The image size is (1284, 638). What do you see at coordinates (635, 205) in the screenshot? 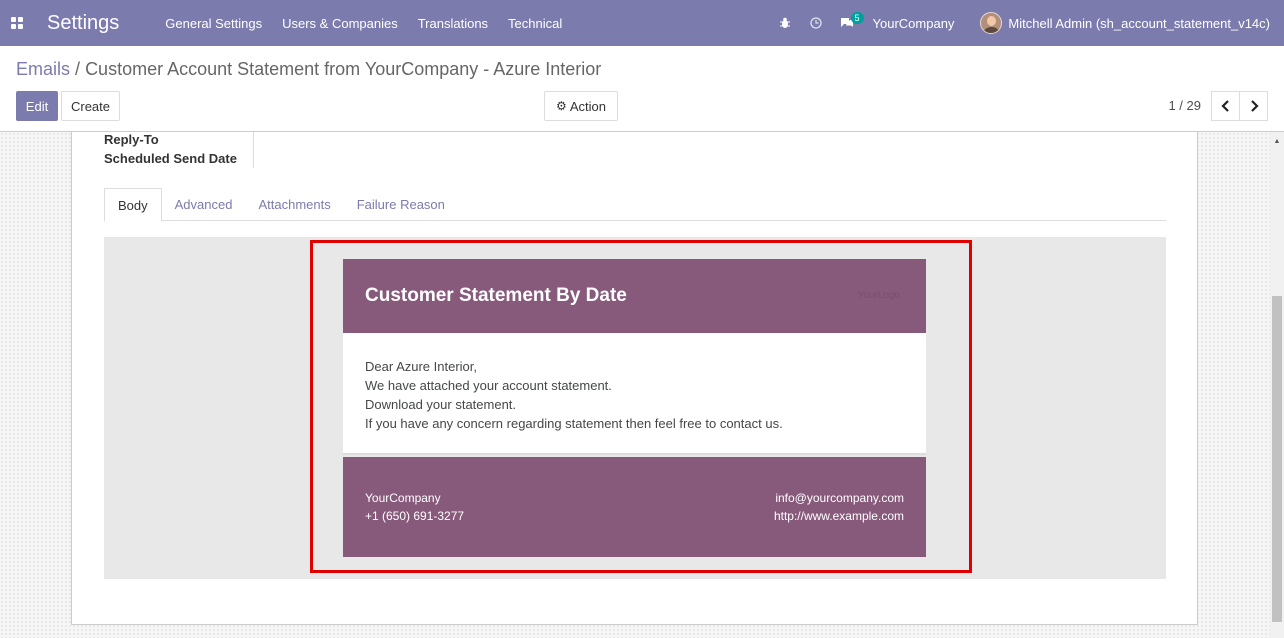
I see `notebook-tabs: Body Advanced Attachments Failure Reason` at bounding box center [635, 205].